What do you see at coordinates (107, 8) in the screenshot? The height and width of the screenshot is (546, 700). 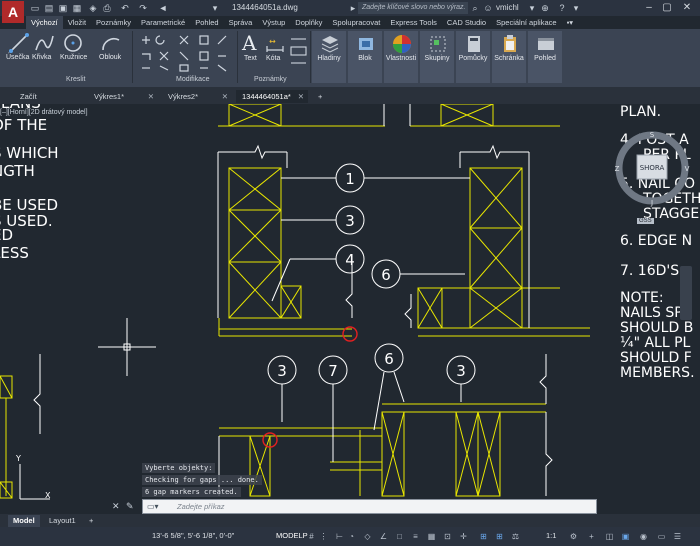 I see `print-icon: ⎙` at bounding box center [107, 8].